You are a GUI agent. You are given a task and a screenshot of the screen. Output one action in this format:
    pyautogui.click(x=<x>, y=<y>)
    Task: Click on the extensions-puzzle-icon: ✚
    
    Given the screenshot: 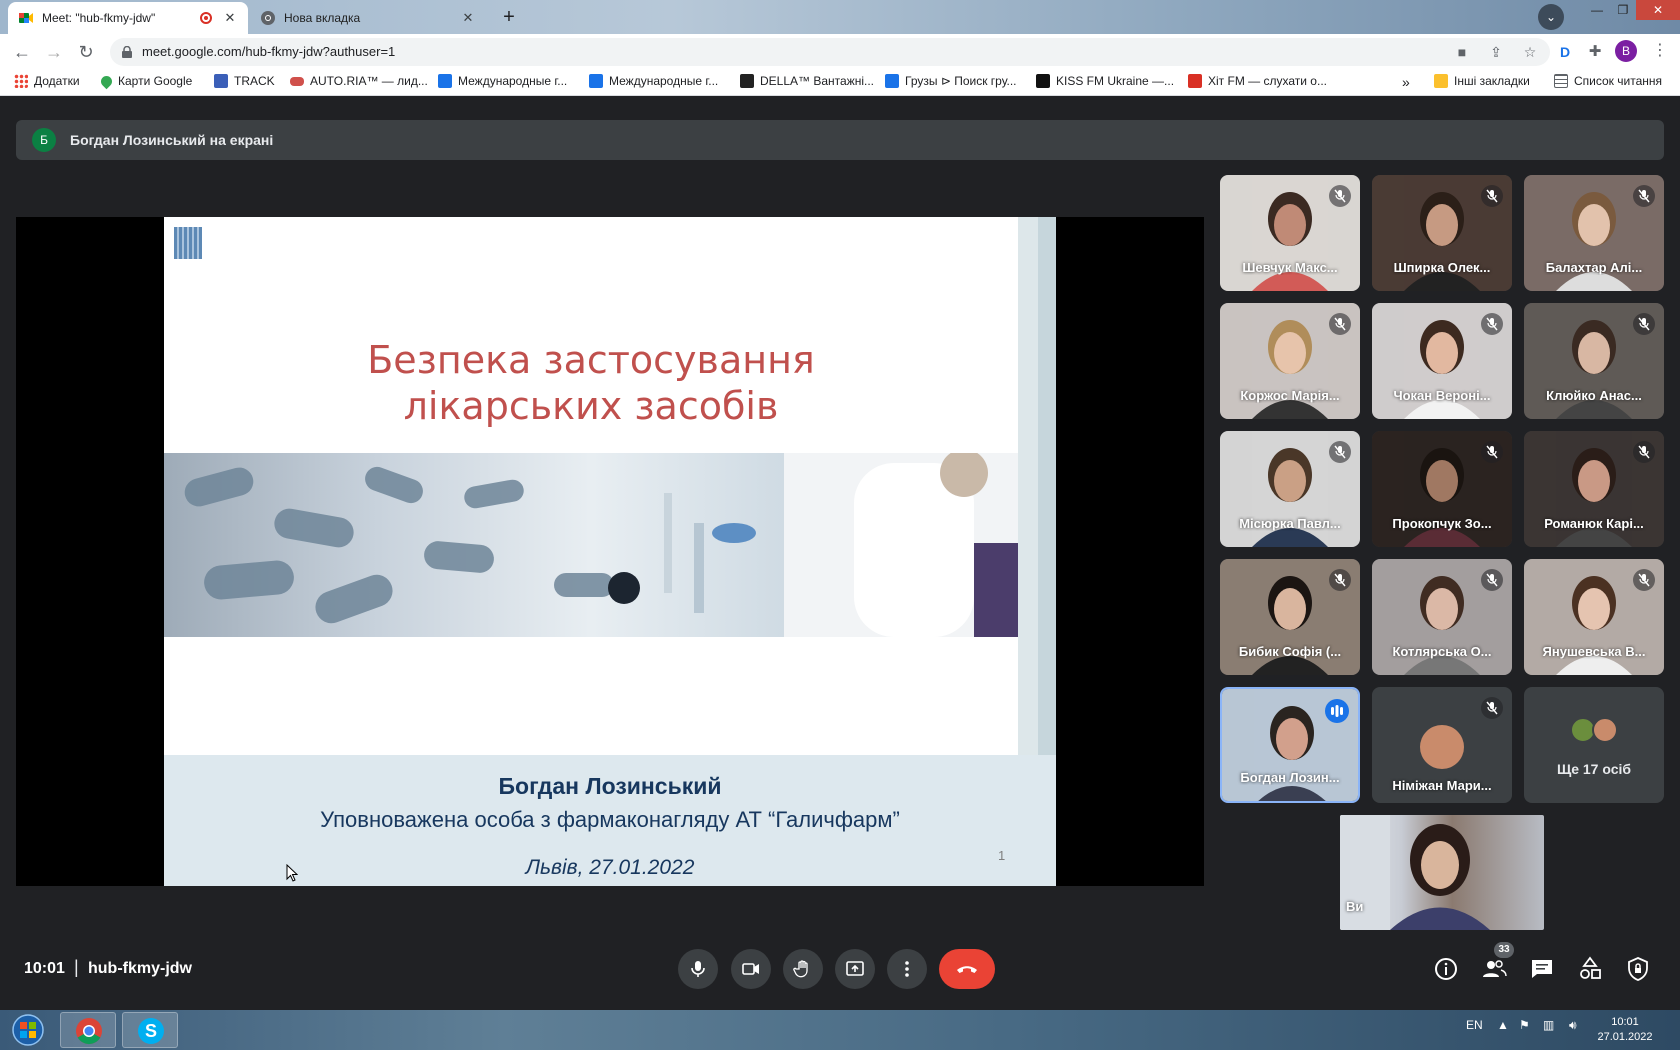 What is the action you would take?
    pyautogui.click(x=1595, y=52)
    